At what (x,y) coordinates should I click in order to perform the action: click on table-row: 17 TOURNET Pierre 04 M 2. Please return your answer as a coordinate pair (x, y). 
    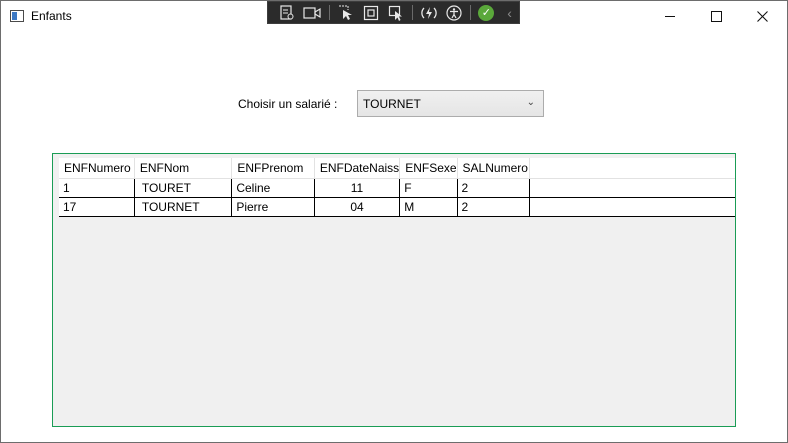
    Looking at the image, I should click on (397, 207).